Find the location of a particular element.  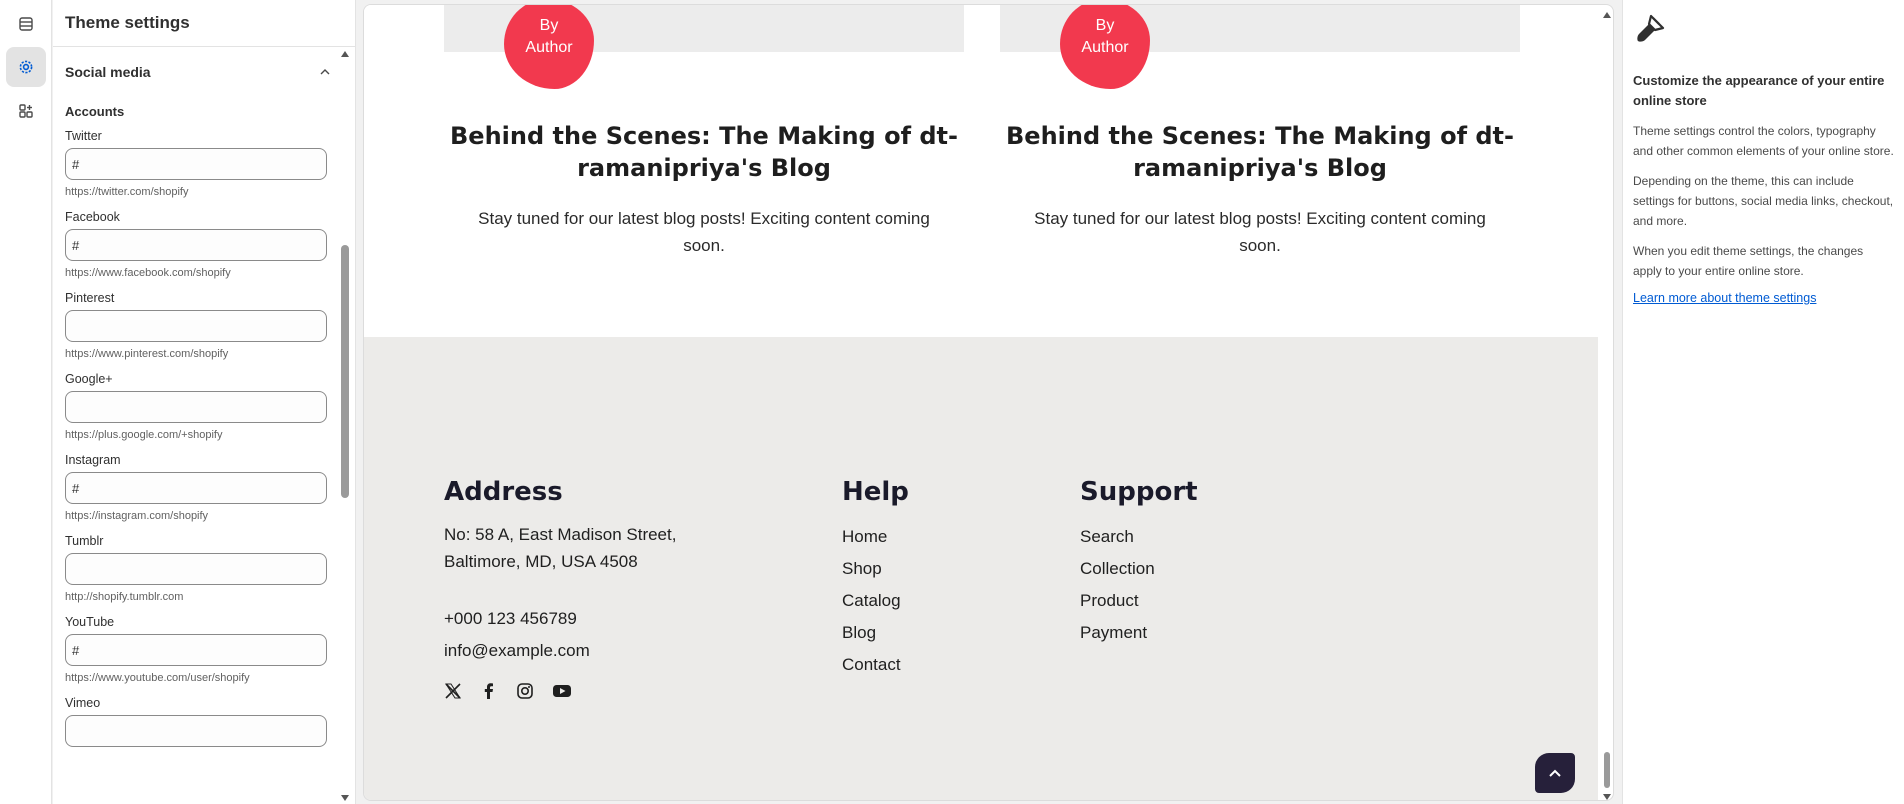

learn-more-link: Learn more about theme settings is located at coordinates (1724, 298).